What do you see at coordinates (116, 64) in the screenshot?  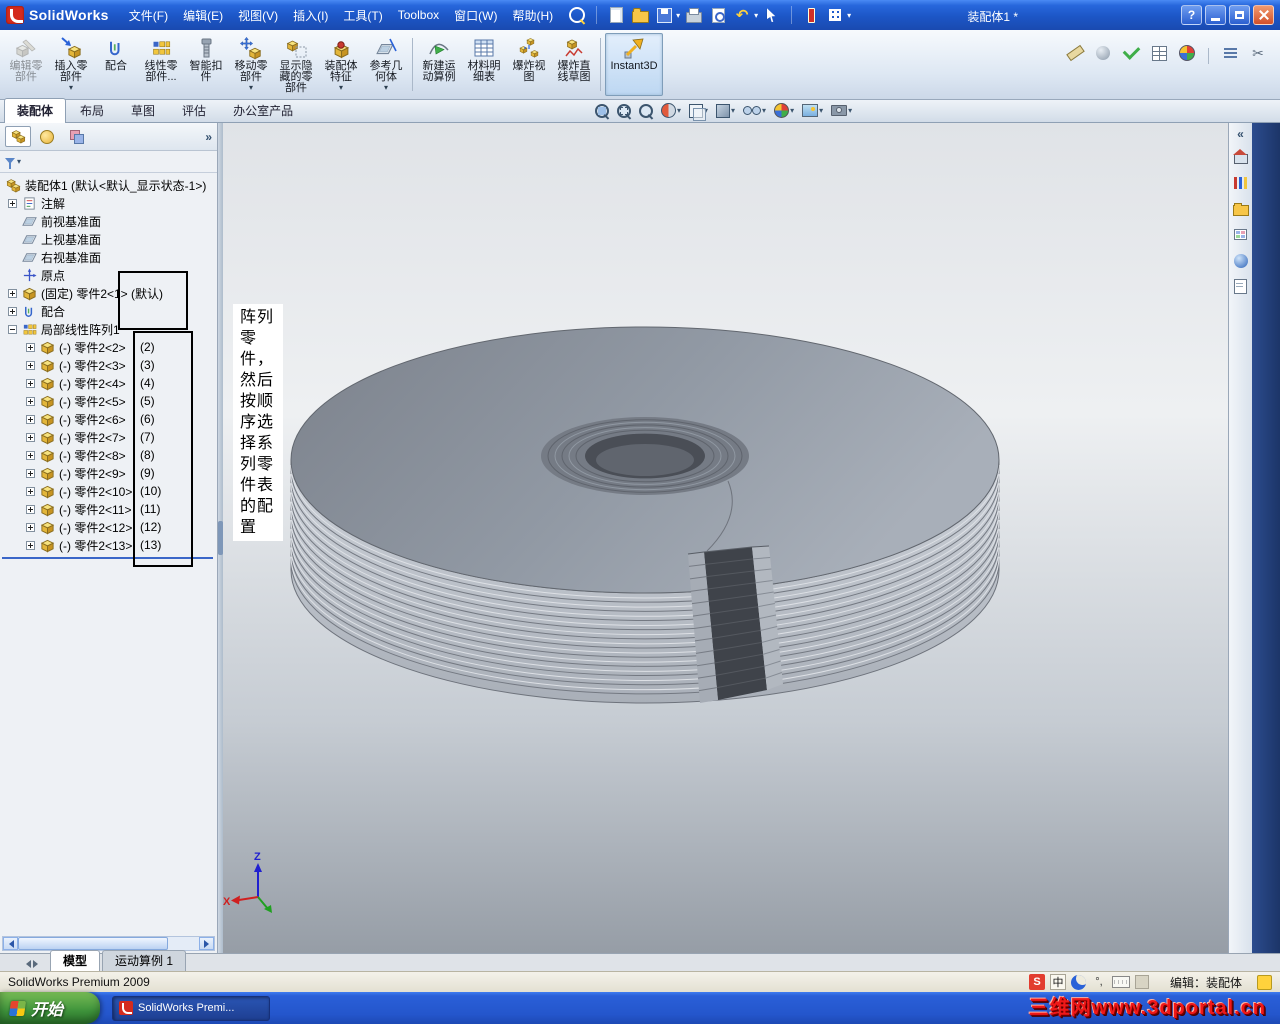 I see `mate-button: 配合` at bounding box center [116, 64].